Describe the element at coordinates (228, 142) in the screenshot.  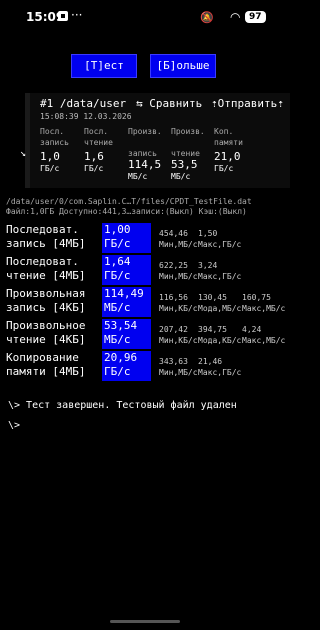
I see `col-header: памяти` at that location.